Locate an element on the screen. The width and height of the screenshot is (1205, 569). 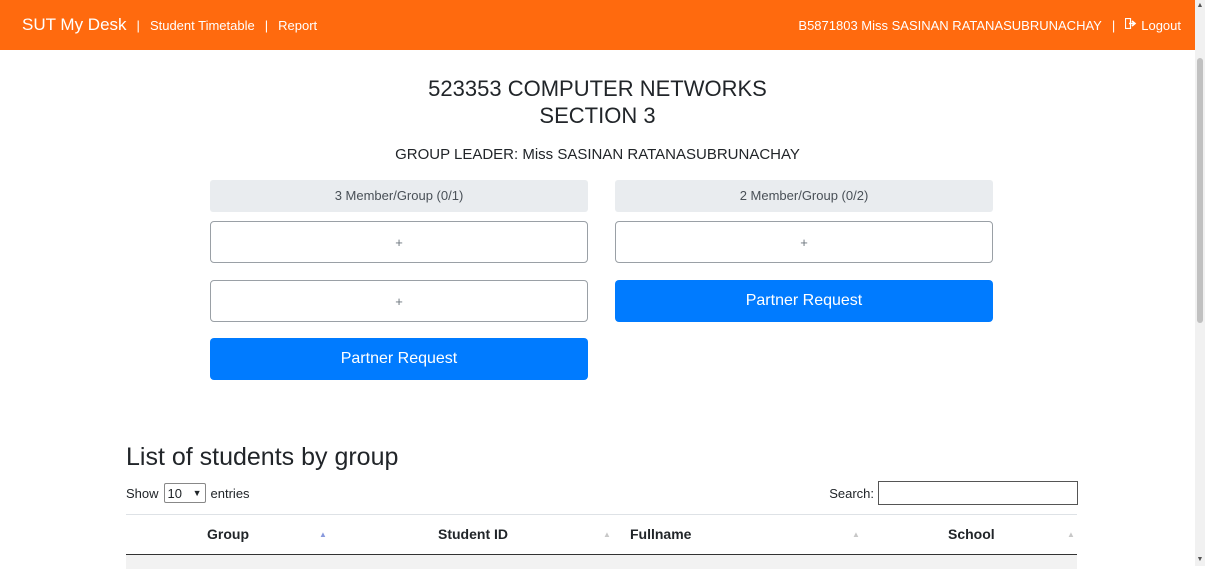
brand-link: SUT My Desk is located at coordinates (74, 25).